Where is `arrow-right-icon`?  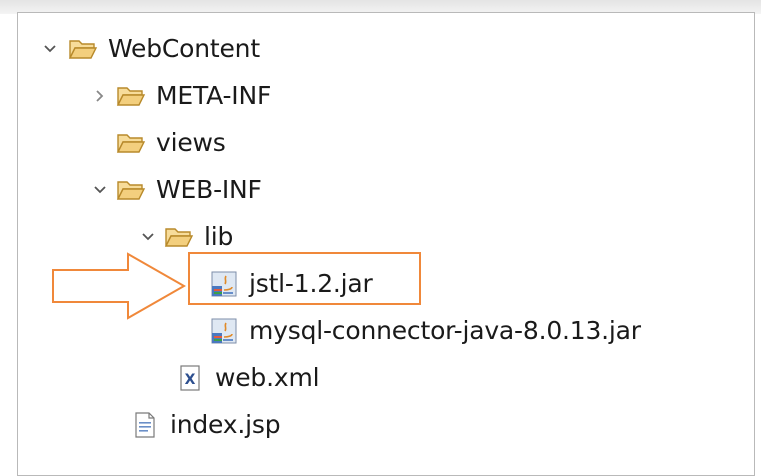 arrow-right-icon is located at coordinates (119, 288).